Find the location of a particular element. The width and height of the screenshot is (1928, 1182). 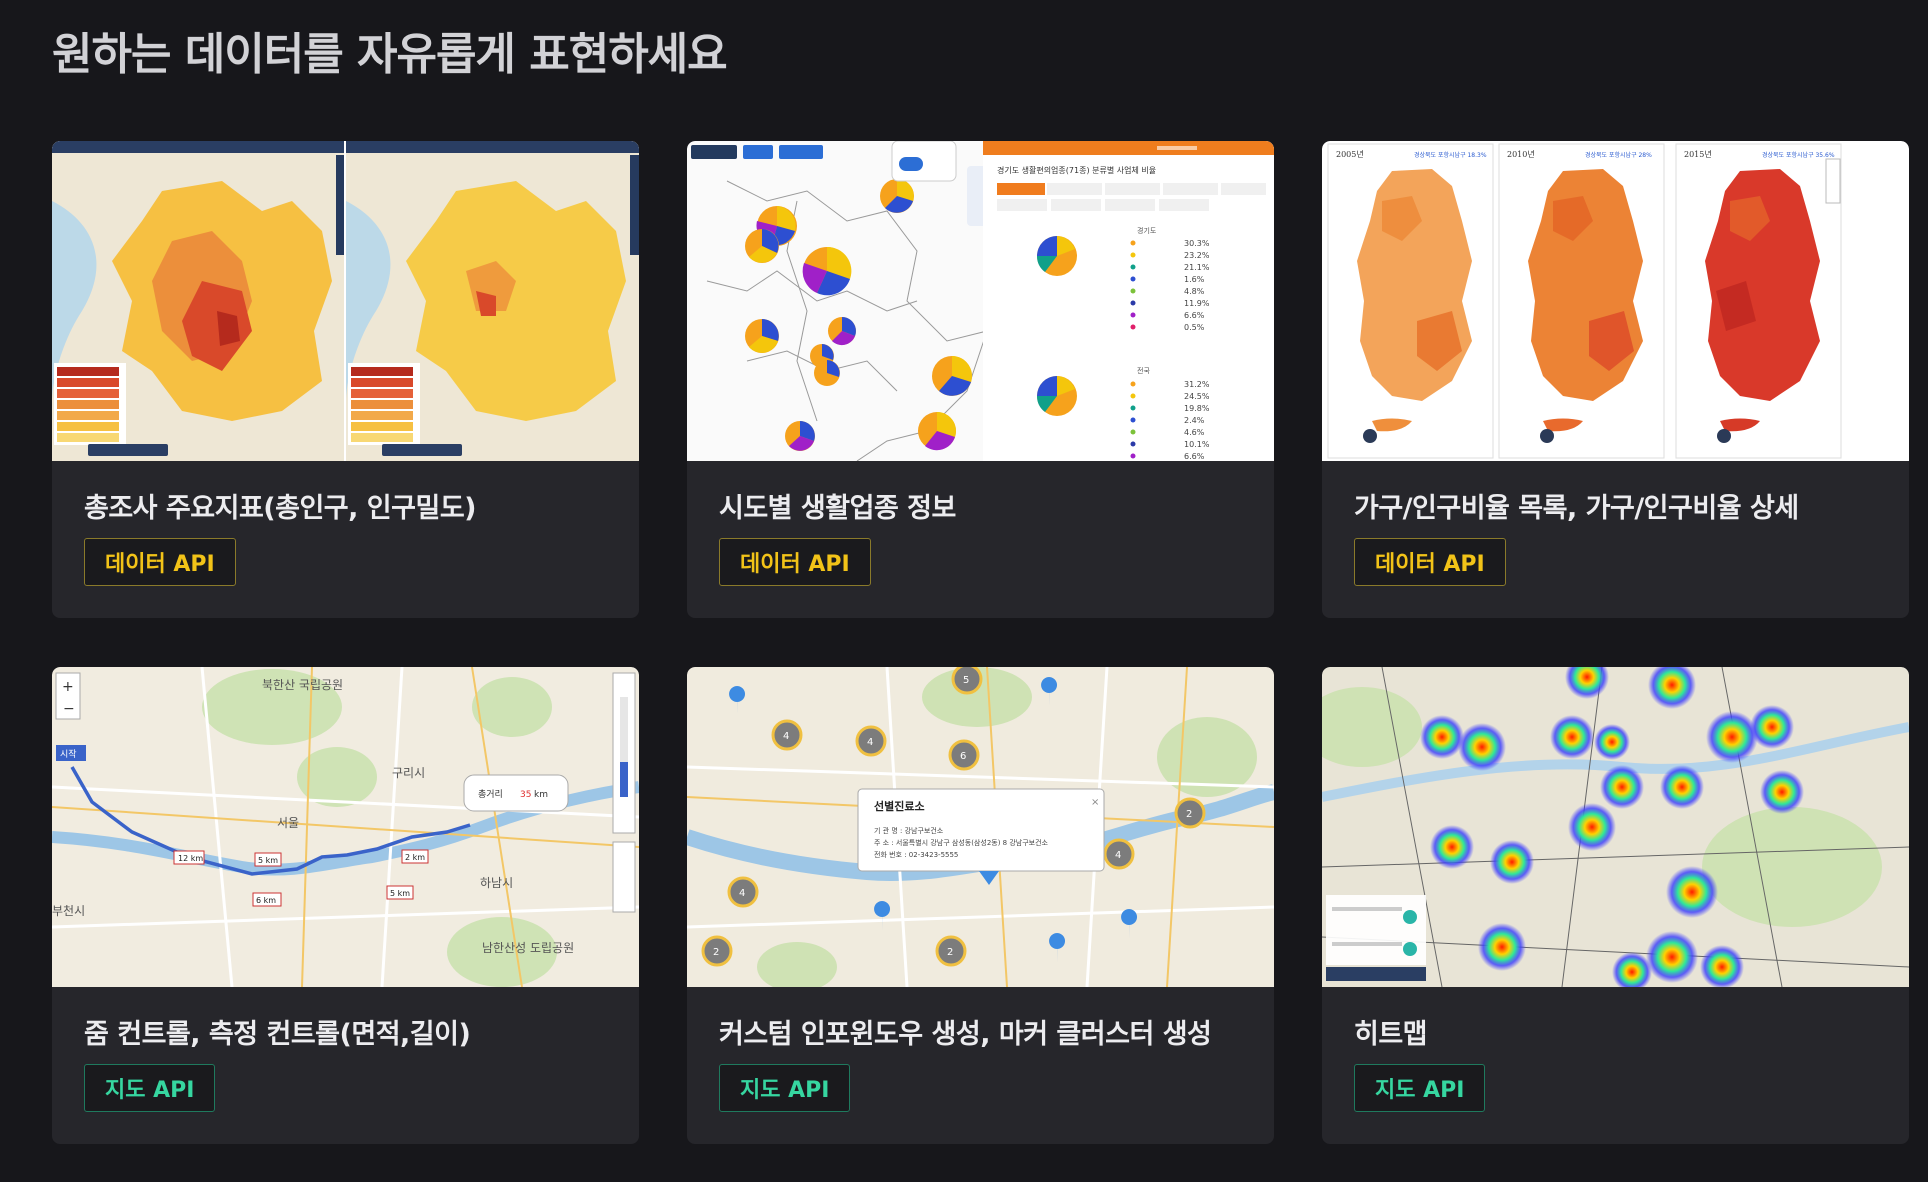

year-label-2005: 2005년 is located at coordinates (1350, 154).